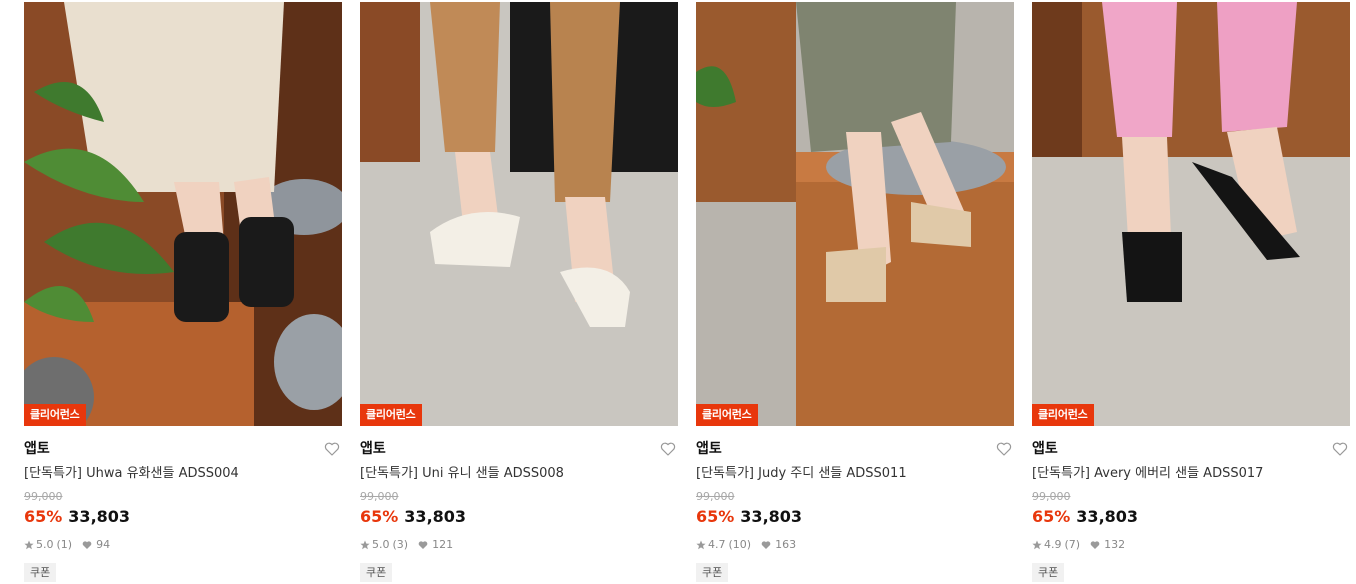 The height and width of the screenshot is (584, 1356). What do you see at coordinates (400, 544) in the screenshot?
I see `review-count: (3)` at bounding box center [400, 544].